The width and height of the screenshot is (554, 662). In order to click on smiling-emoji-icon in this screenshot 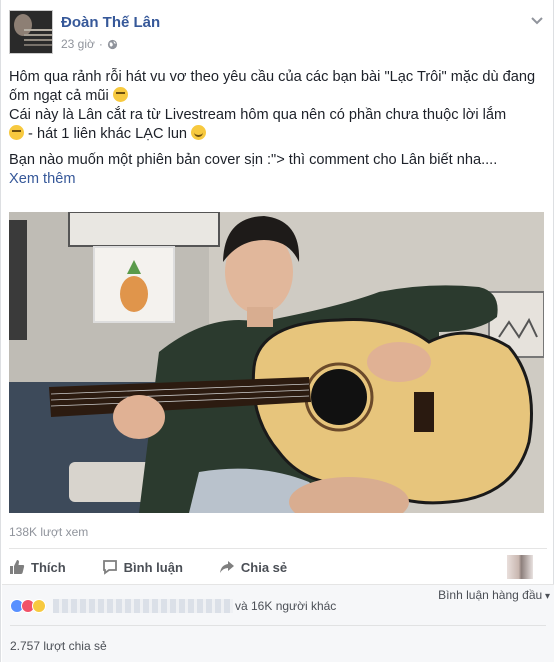, I will do `click(199, 132)`.